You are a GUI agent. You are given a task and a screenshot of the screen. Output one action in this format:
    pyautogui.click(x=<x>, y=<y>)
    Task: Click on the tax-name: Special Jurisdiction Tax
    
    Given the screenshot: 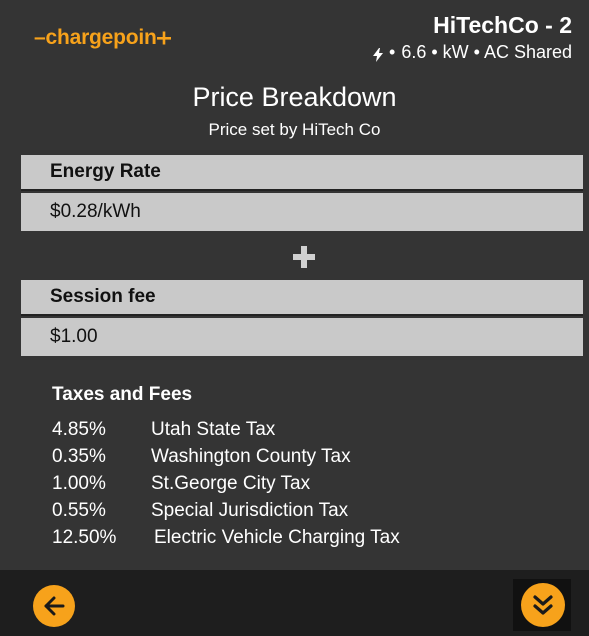 What is the action you would take?
    pyautogui.click(x=250, y=510)
    